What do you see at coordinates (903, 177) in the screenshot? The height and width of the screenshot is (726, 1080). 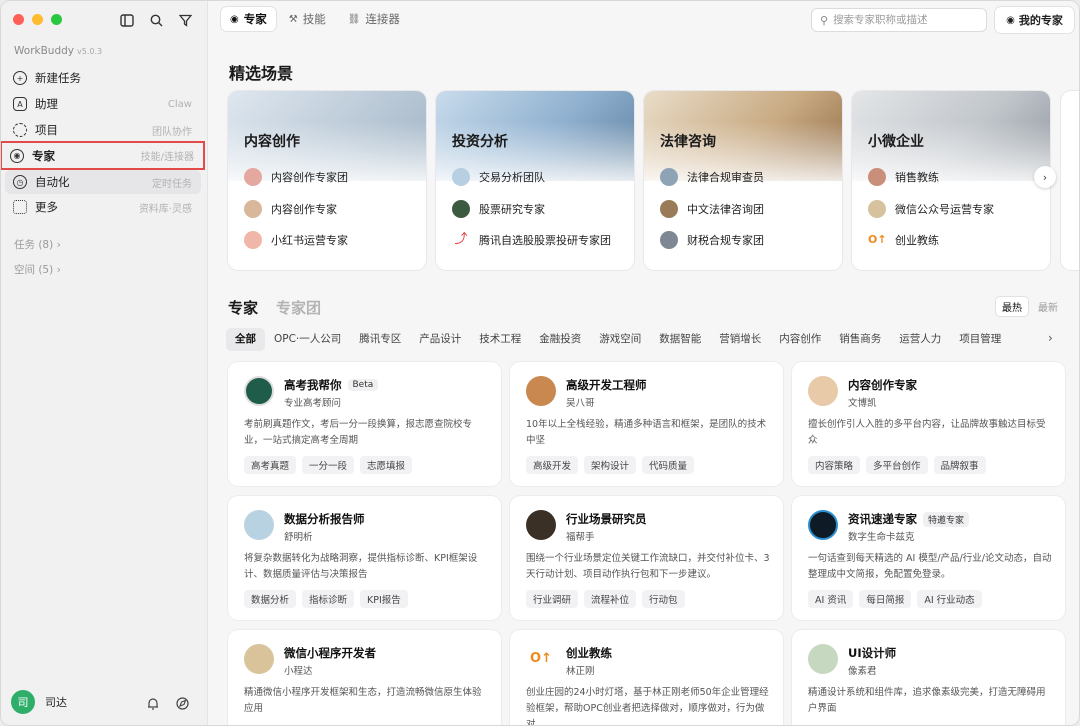 I see `scene-item: 销售教练` at bounding box center [903, 177].